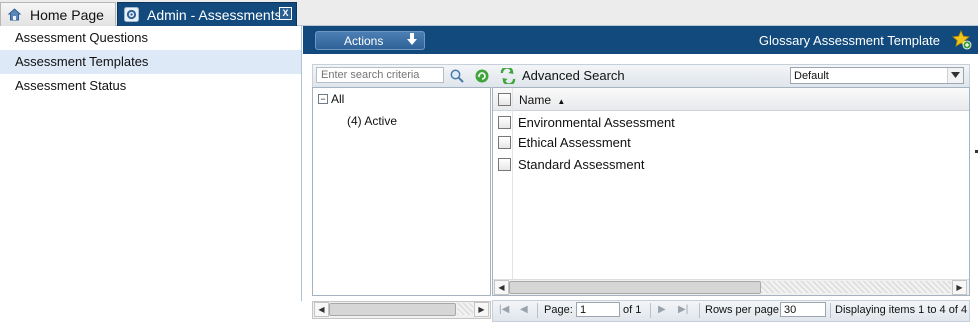 The image size is (978, 322). I want to click on sidebar-item-label: Assessment Status, so click(71, 85).